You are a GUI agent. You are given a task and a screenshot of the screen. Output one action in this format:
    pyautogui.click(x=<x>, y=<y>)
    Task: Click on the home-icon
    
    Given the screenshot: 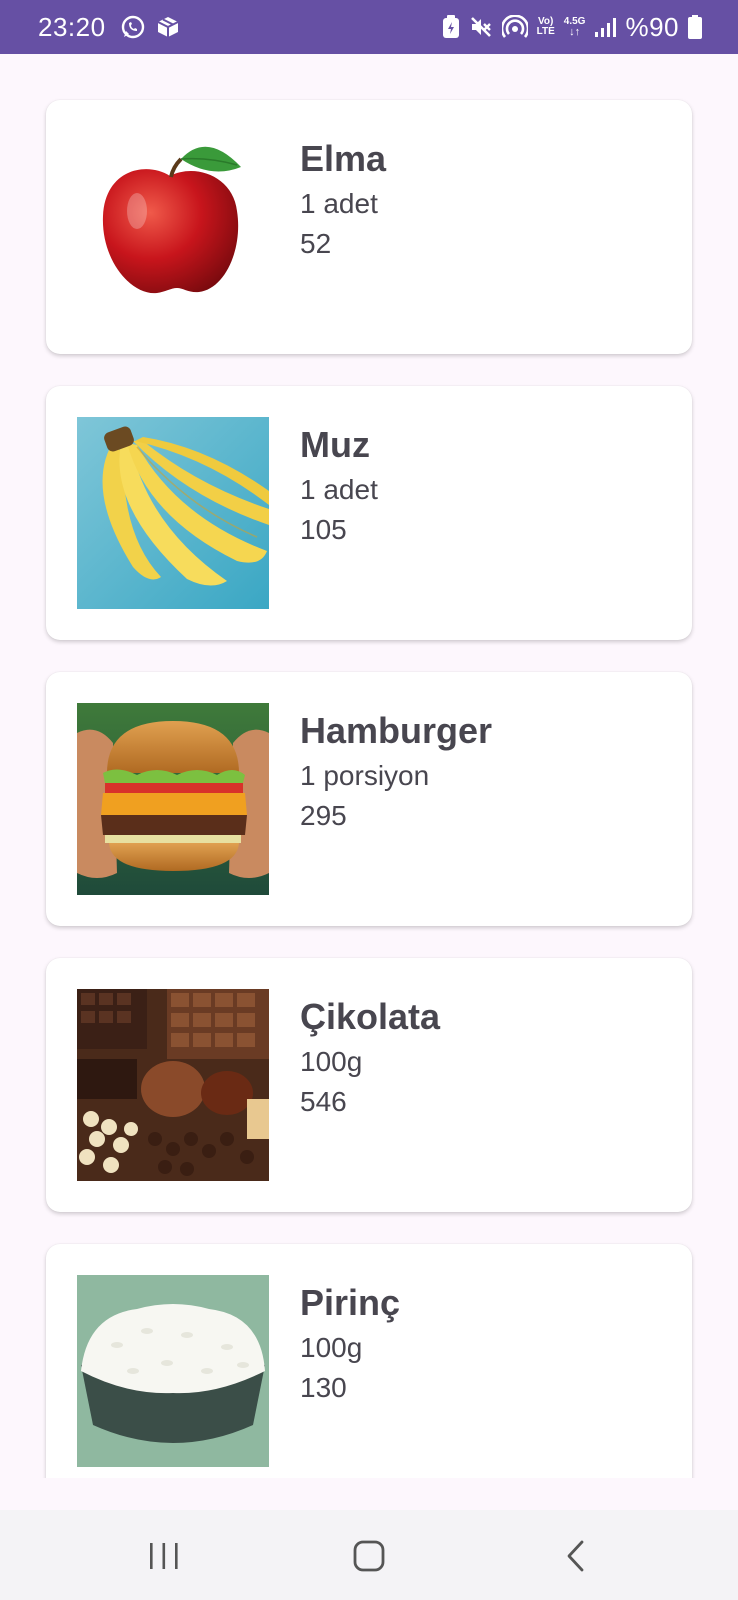 What is the action you would take?
    pyautogui.click(x=369, y=1556)
    